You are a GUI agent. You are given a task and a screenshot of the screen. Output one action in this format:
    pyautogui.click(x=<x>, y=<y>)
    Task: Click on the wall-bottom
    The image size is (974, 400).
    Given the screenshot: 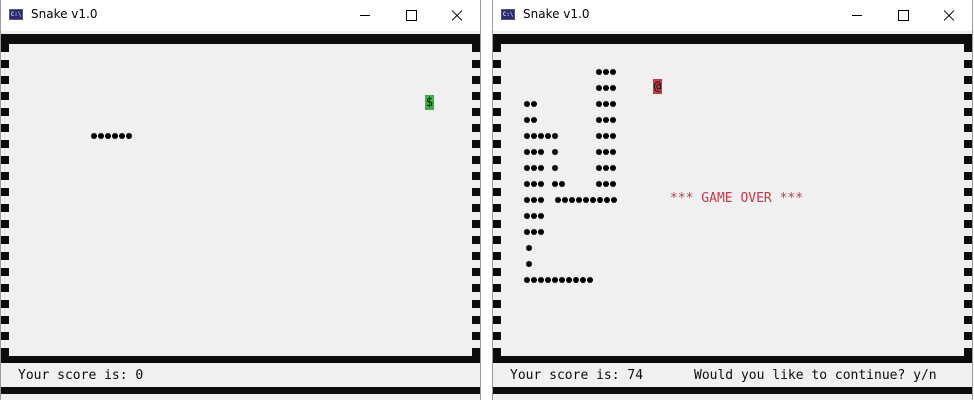 What is the action you would take?
    pyautogui.click(x=240, y=359)
    